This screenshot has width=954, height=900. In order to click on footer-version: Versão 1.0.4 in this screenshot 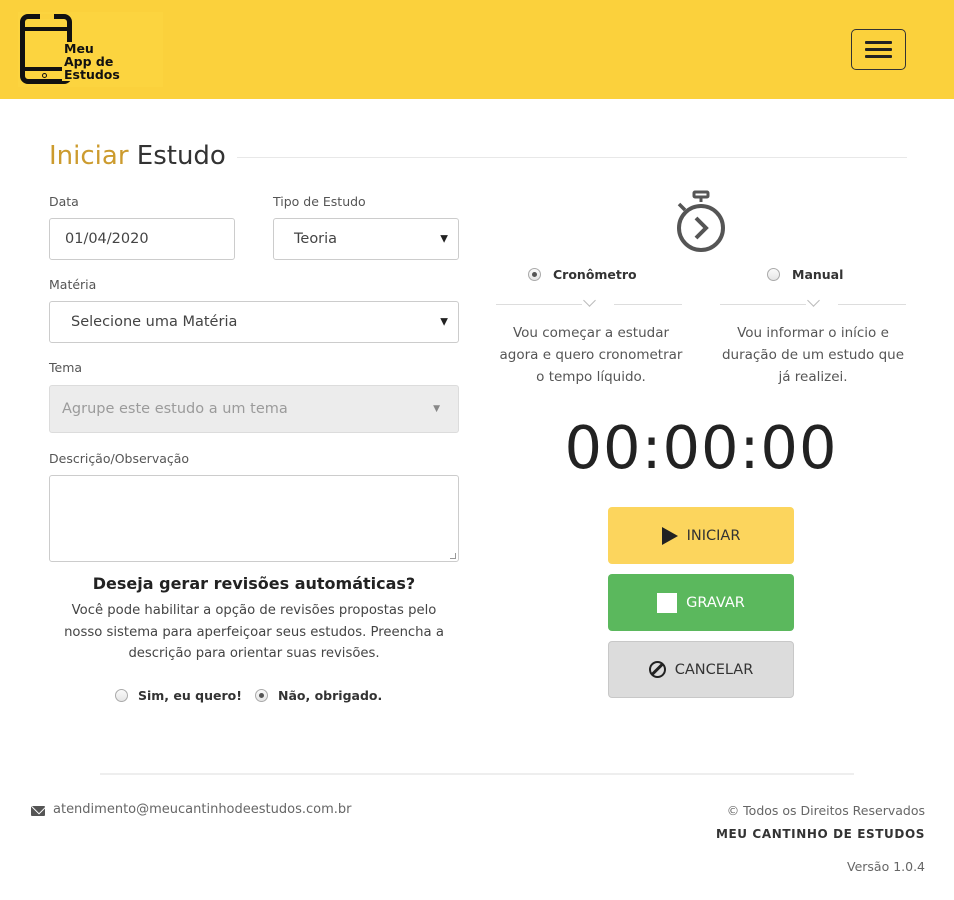, I will do `click(885, 866)`.